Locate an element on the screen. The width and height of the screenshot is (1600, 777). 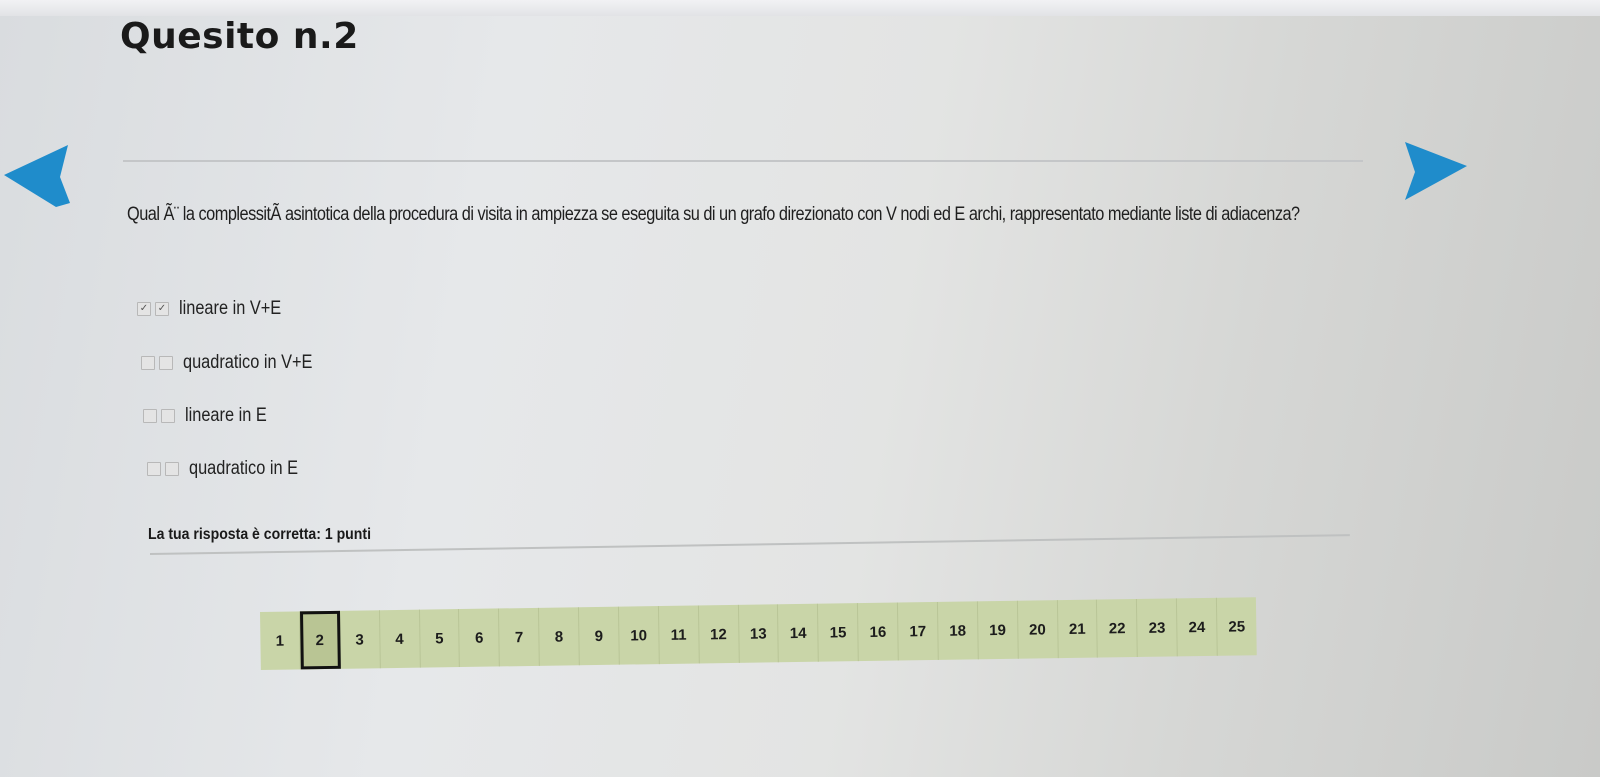
page-11-button: 11 is located at coordinates (679, 635).